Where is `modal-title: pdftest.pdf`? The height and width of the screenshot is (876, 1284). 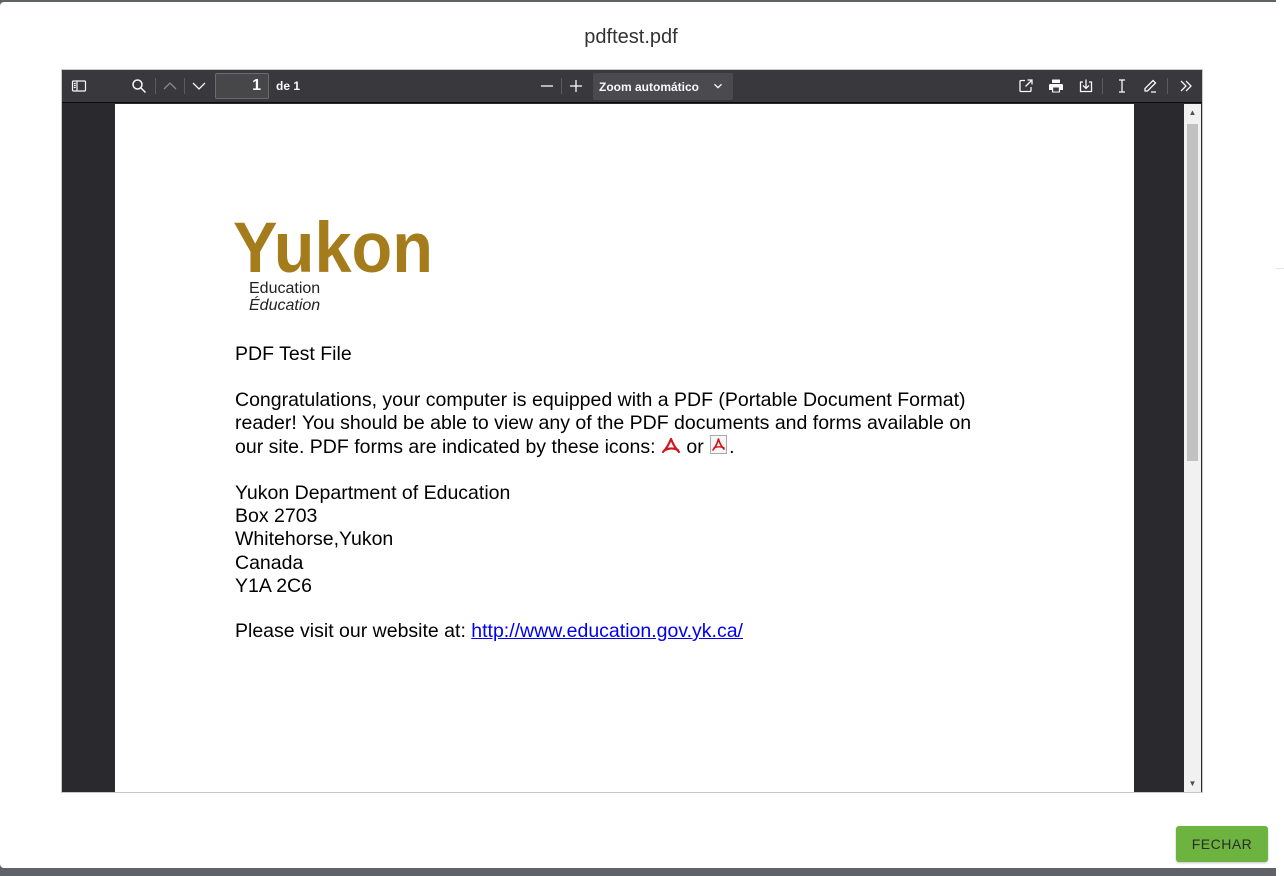 modal-title: pdftest.pdf is located at coordinates (631, 37).